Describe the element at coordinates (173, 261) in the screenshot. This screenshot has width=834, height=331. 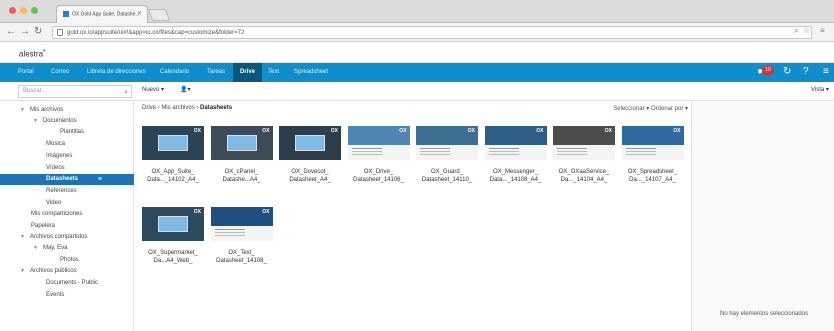
I see `file-name-line2: Da...A4_Web_` at that location.